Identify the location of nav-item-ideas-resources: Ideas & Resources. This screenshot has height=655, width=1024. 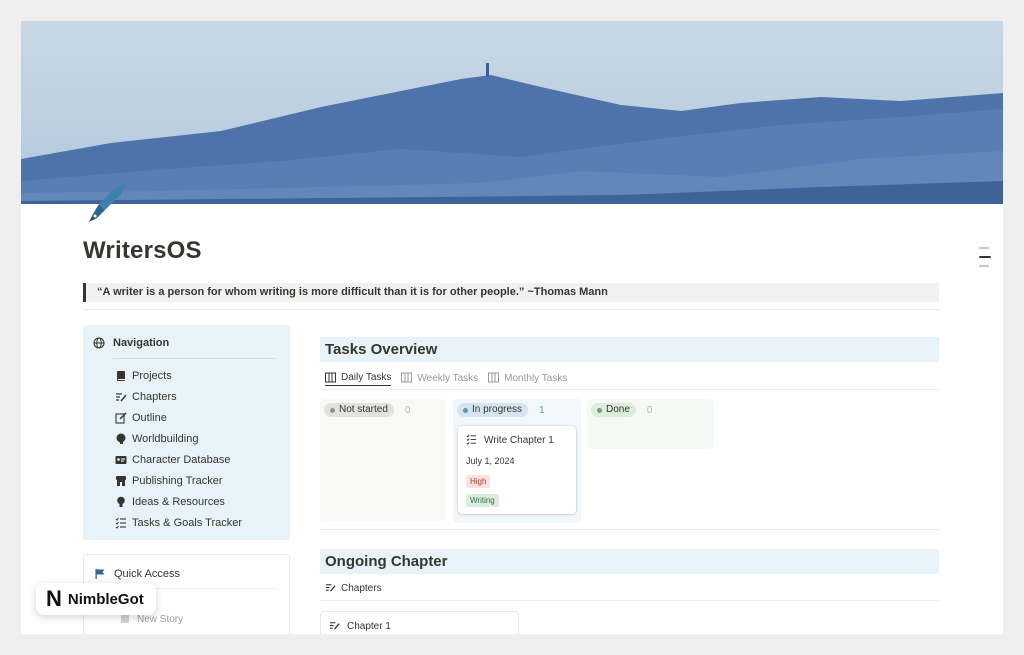
(178, 501).